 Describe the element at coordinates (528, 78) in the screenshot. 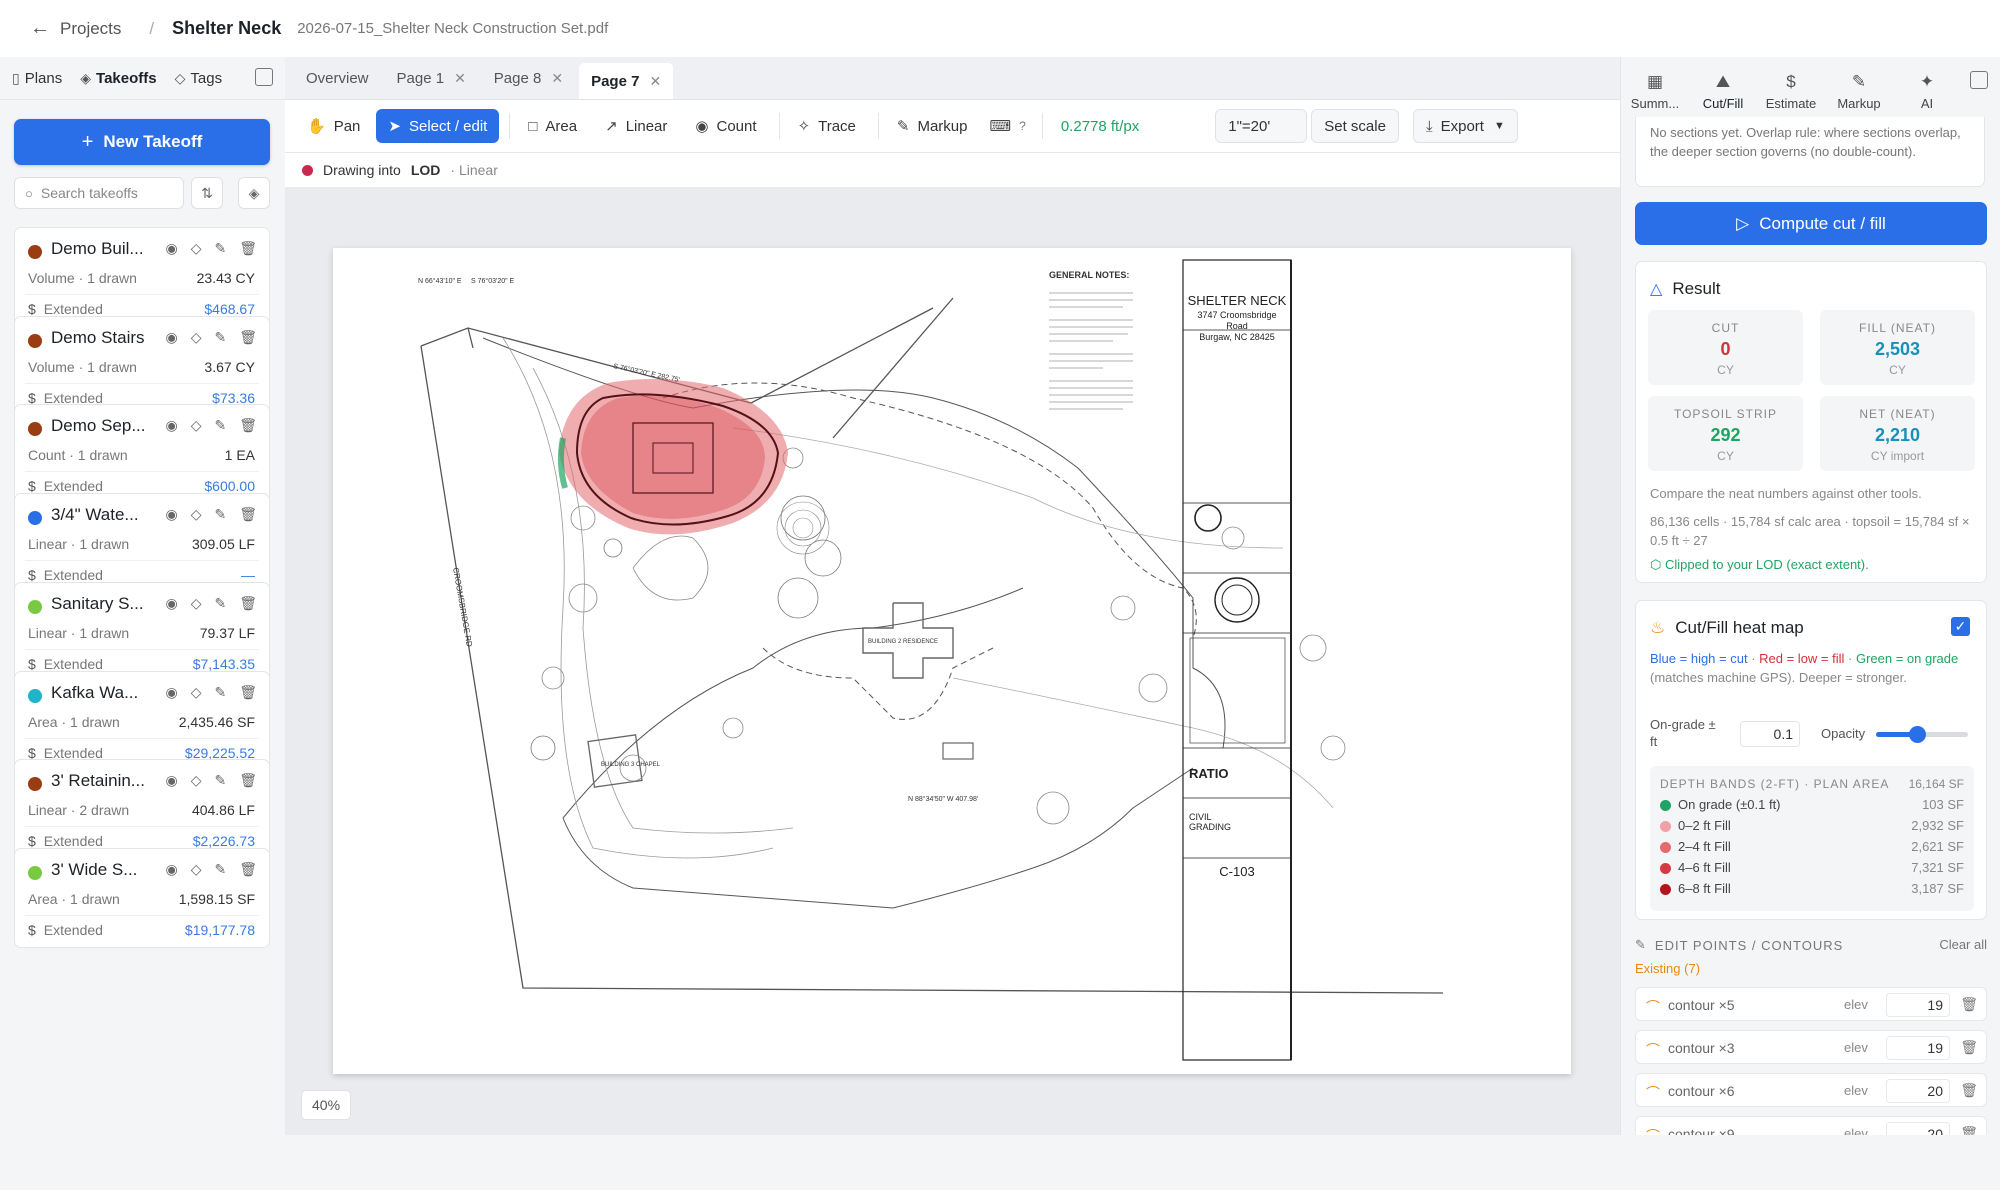

I see `page-tab: Page 8 ✕` at that location.